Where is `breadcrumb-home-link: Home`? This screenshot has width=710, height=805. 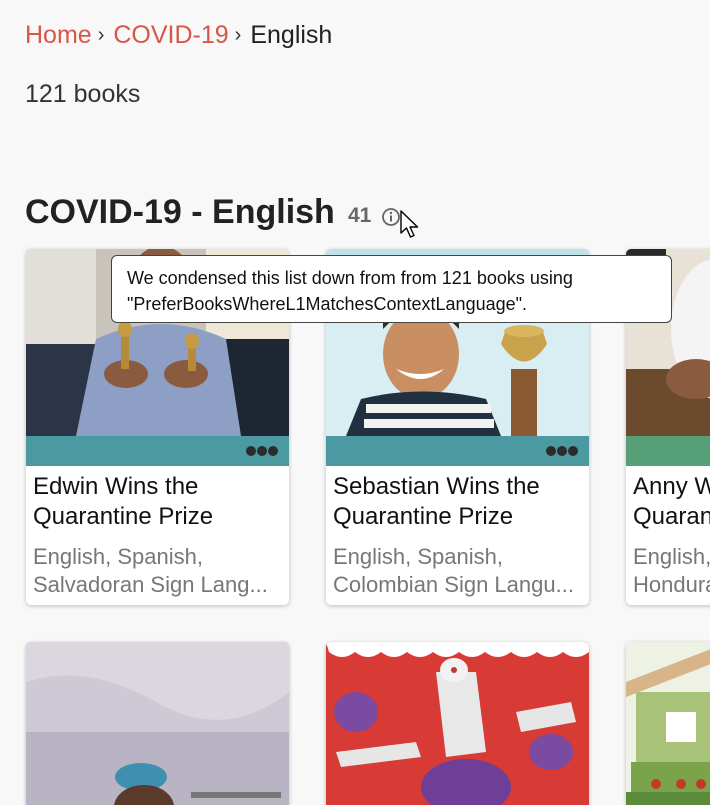 breadcrumb-home-link: Home is located at coordinates (58, 35).